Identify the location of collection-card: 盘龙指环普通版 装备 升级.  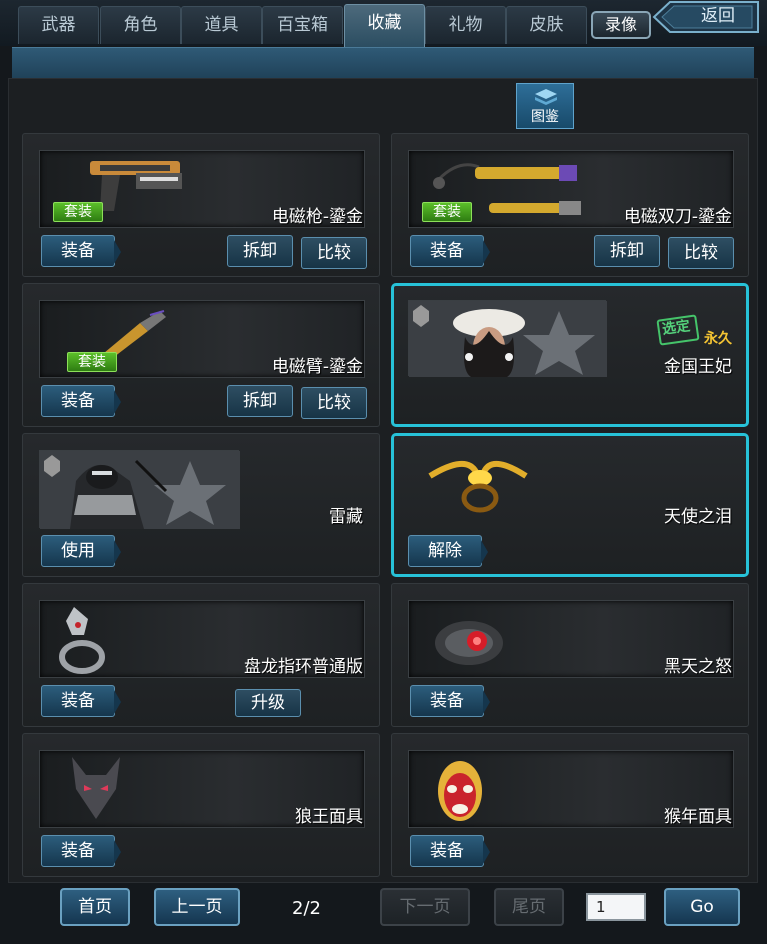
(201, 655).